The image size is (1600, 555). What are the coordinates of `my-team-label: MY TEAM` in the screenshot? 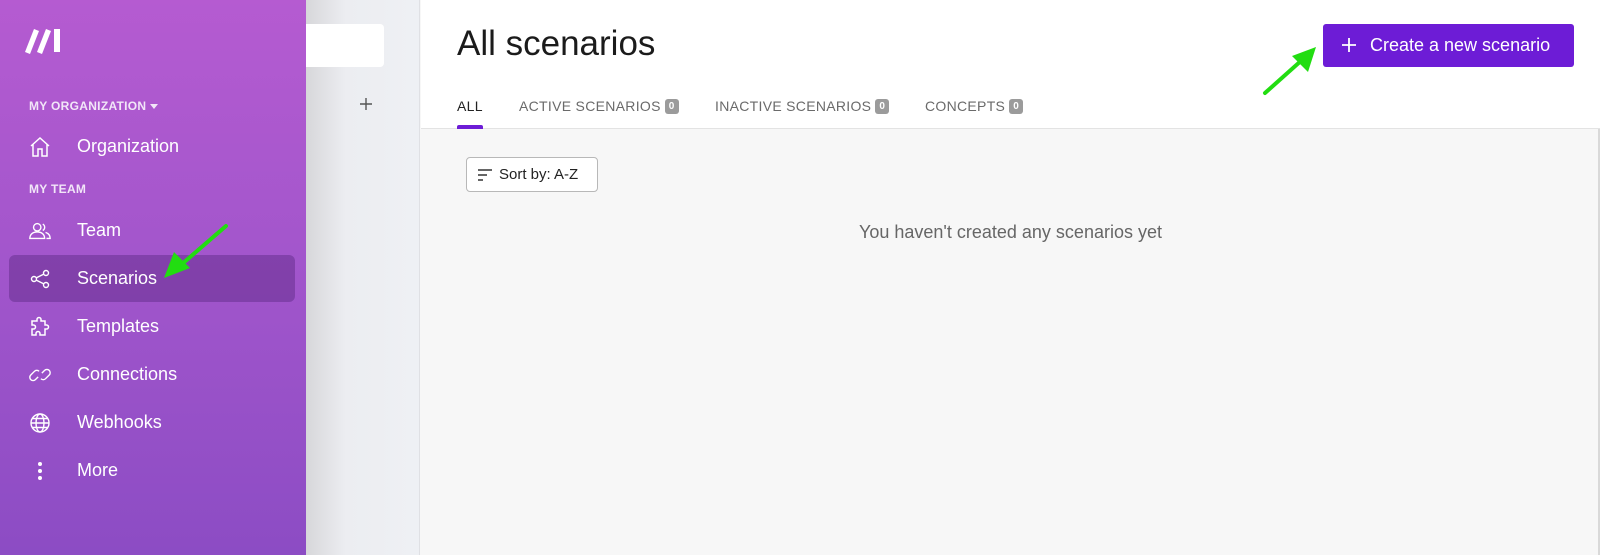 It's located at (58, 189).